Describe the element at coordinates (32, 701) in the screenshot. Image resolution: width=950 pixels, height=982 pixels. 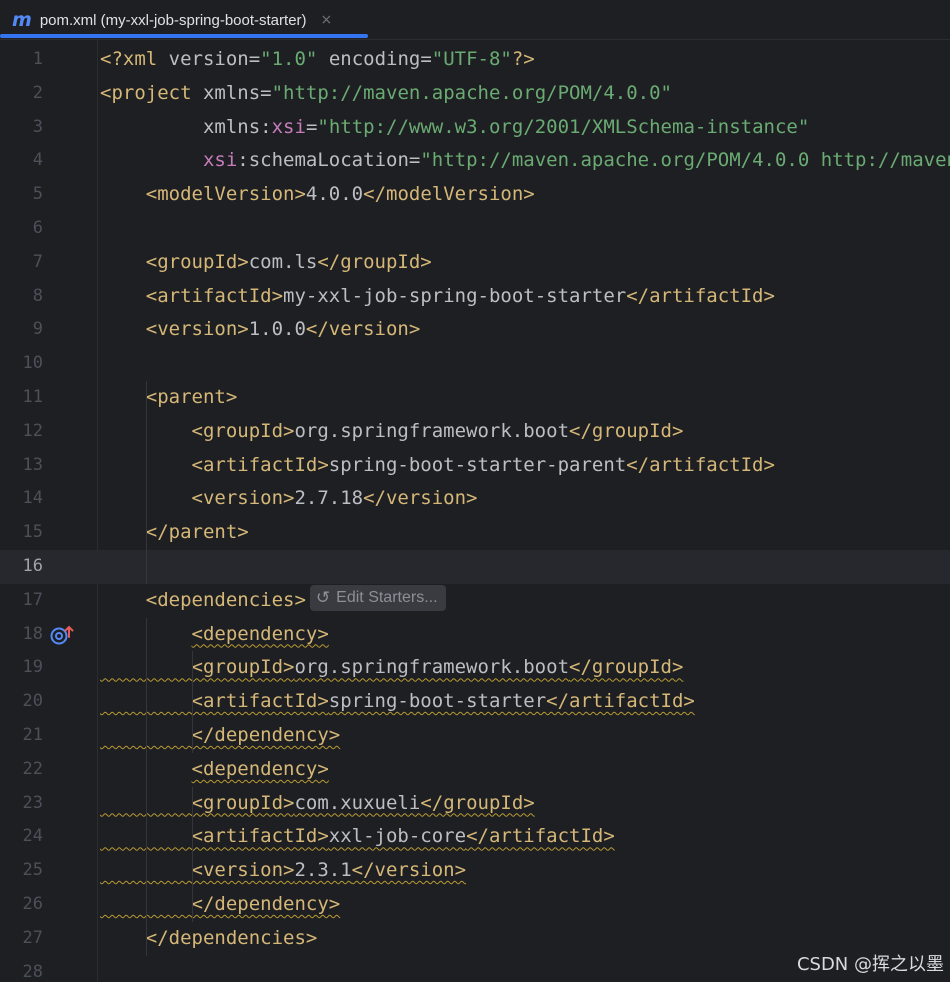
I see `line-number: 20` at that location.